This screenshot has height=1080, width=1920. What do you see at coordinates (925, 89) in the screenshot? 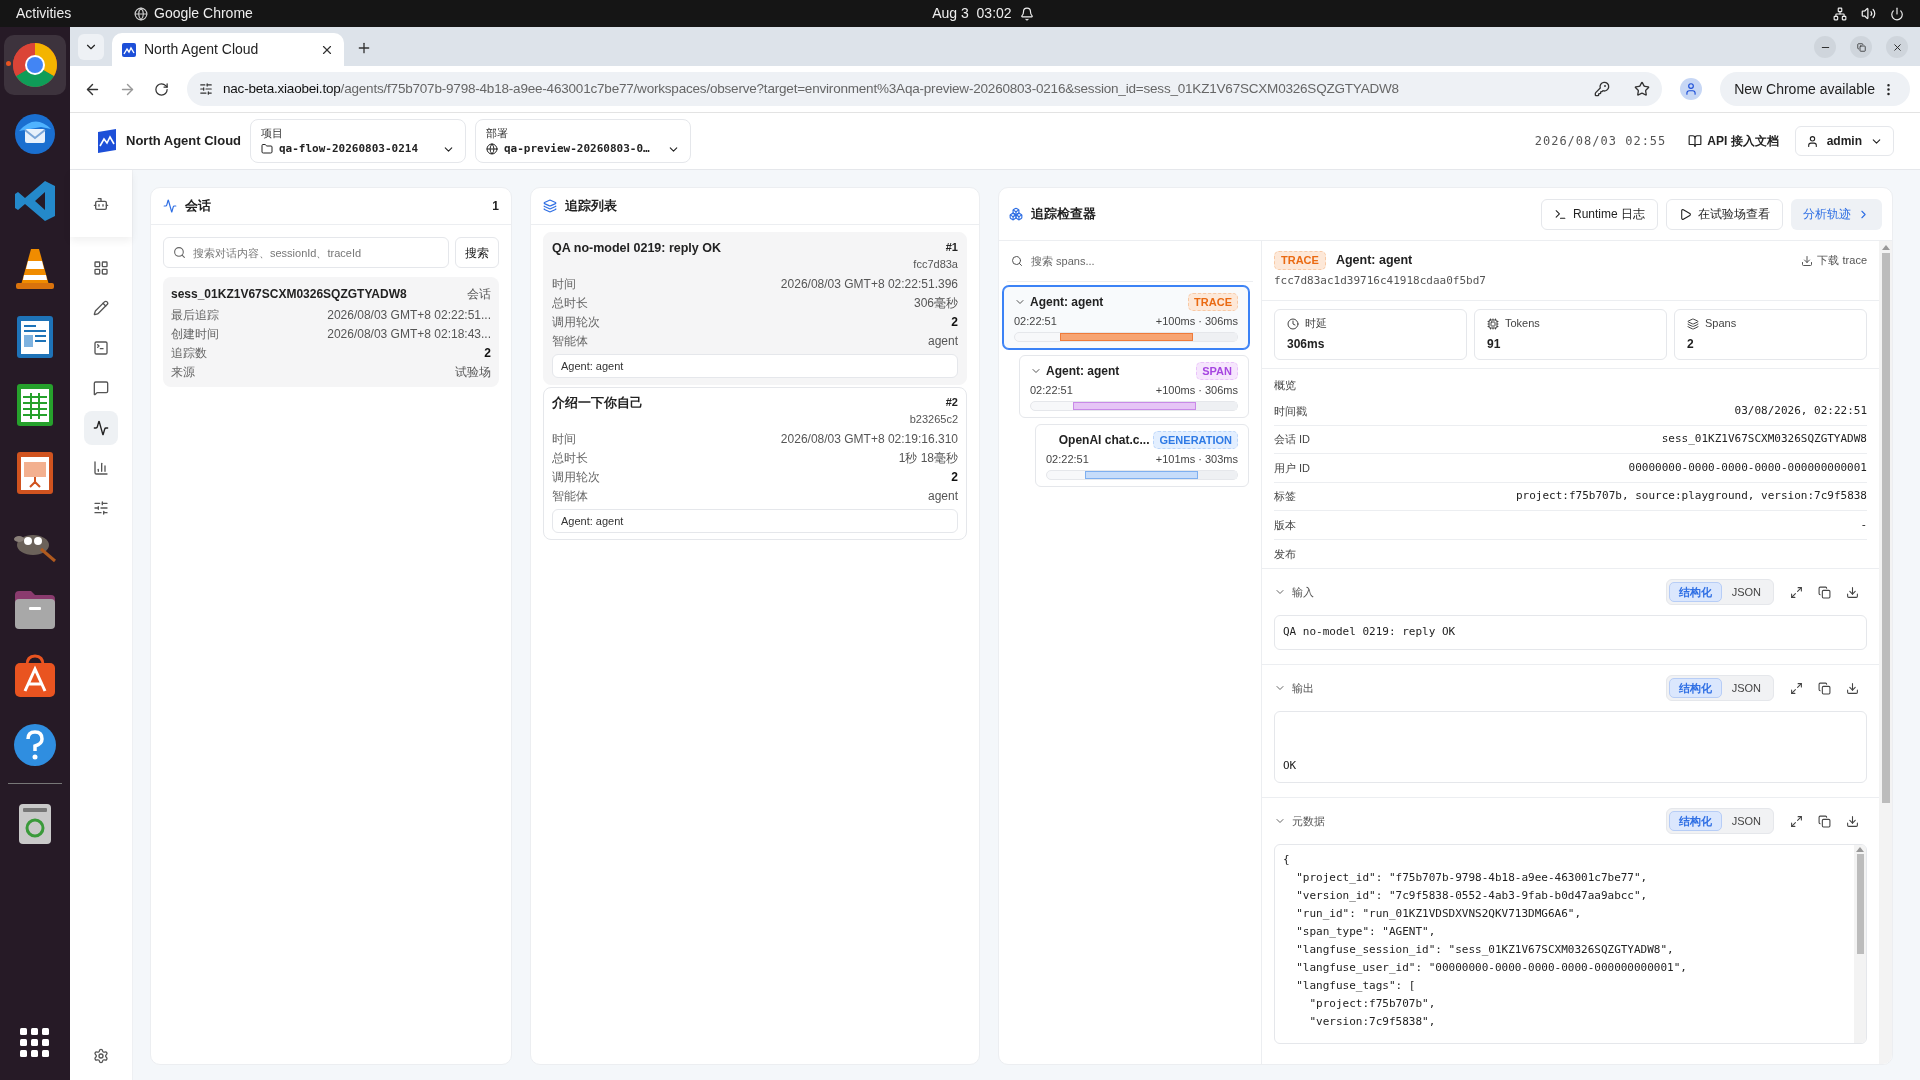
I see `address-bar: nac-beta.xiaobei.top/agents/f75b707b-9798-4b18-a9ee-463001c7be77/workspaces/observe?target=environment%3Aqa-preview-20260803-0216&session_id=sess_01KZ1V67SCXM0326SQZGTYADW8` at bounding box center [925, 89].